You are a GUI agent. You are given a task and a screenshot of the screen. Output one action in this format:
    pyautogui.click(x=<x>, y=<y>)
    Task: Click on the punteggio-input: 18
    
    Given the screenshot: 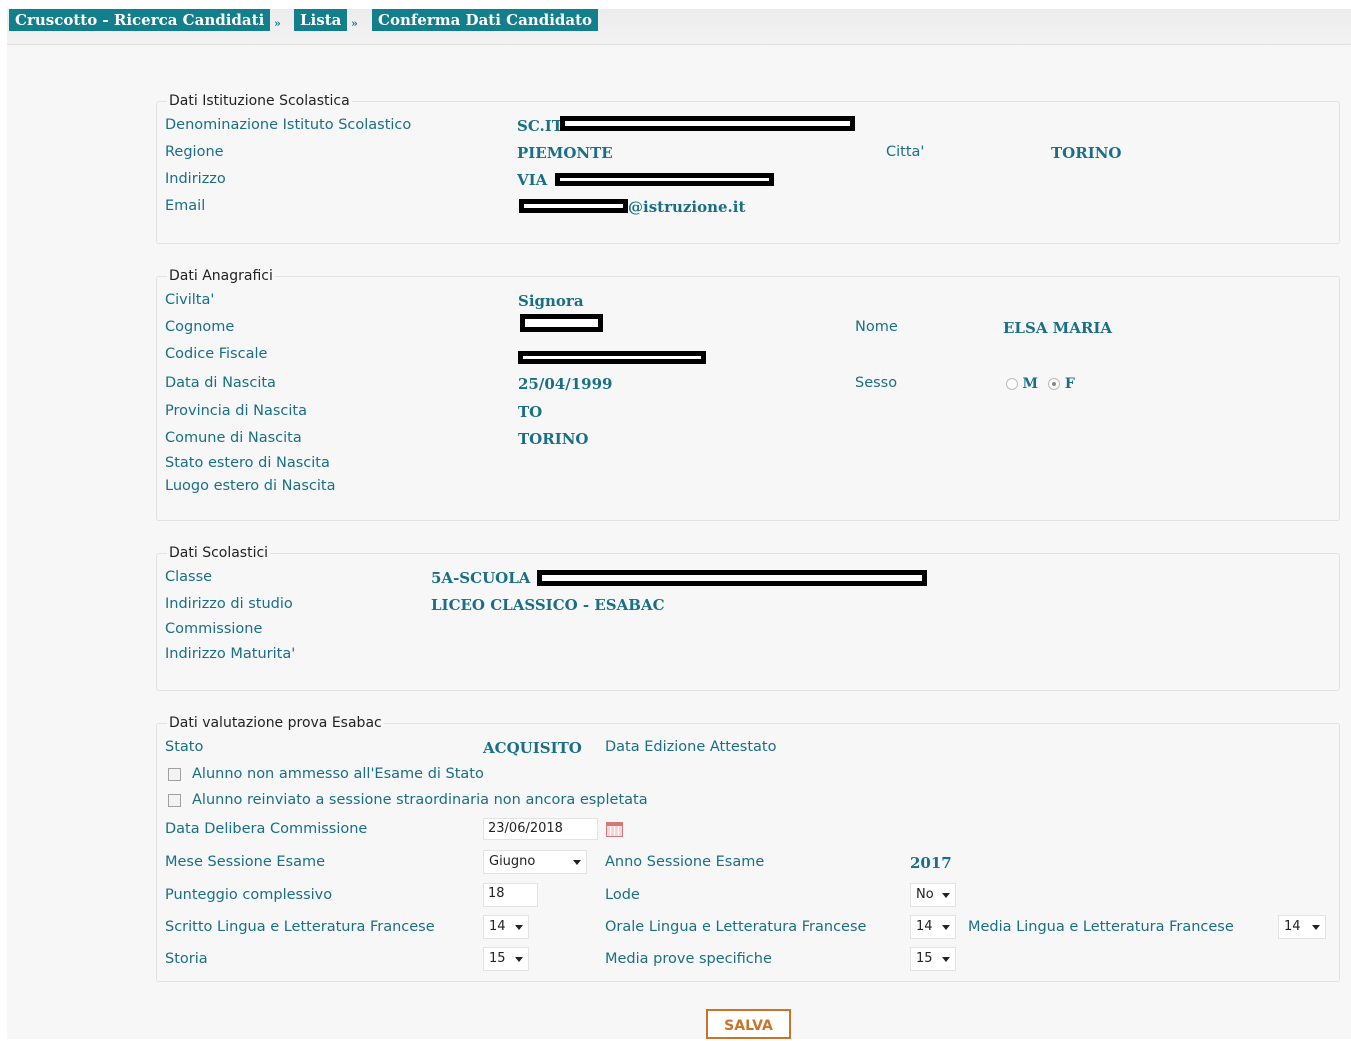 What is the action you would take?
    pyautogui.click(x=510, y=895)
    